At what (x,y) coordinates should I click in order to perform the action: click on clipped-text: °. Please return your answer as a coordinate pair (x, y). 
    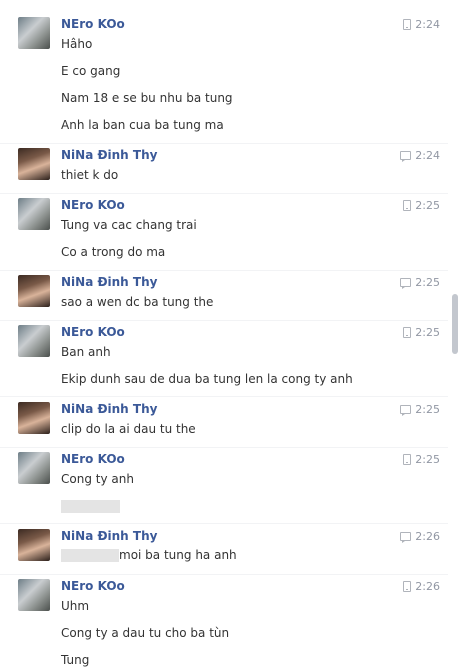
    Looking at the image, I should click on (64, 2).